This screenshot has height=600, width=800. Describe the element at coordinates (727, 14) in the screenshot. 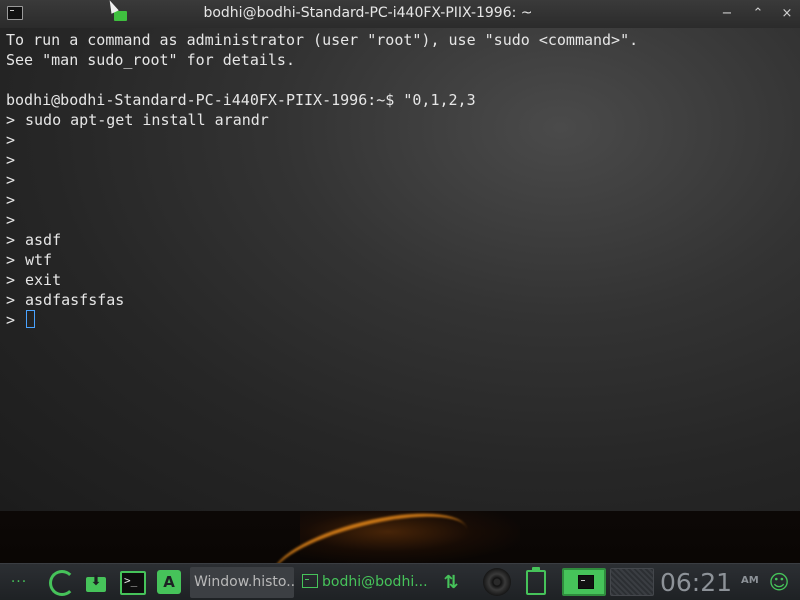

I see `minimize-button: −` at that location.